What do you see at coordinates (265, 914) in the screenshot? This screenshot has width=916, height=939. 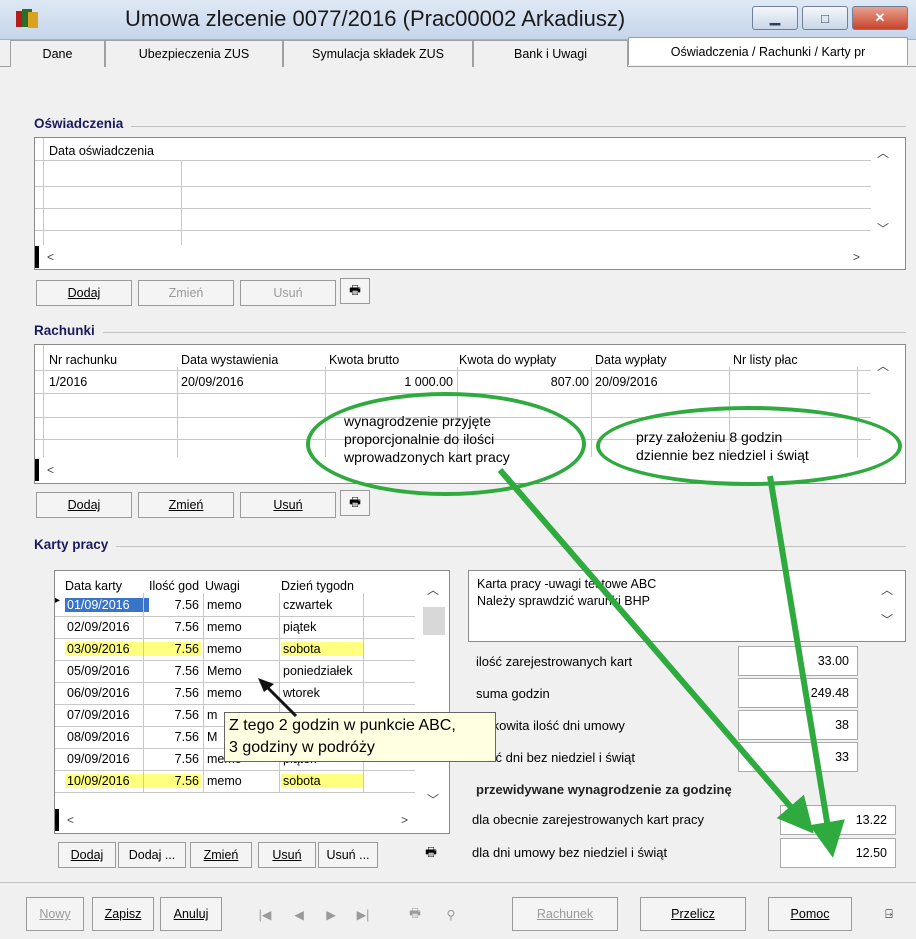 I see `first-record-icon: |◀` at bounding box center [265, 914].